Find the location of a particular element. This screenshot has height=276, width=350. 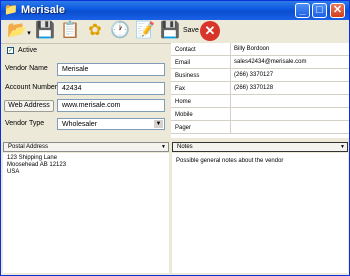

minimize-button: _ is located at coordinates (302, 10).